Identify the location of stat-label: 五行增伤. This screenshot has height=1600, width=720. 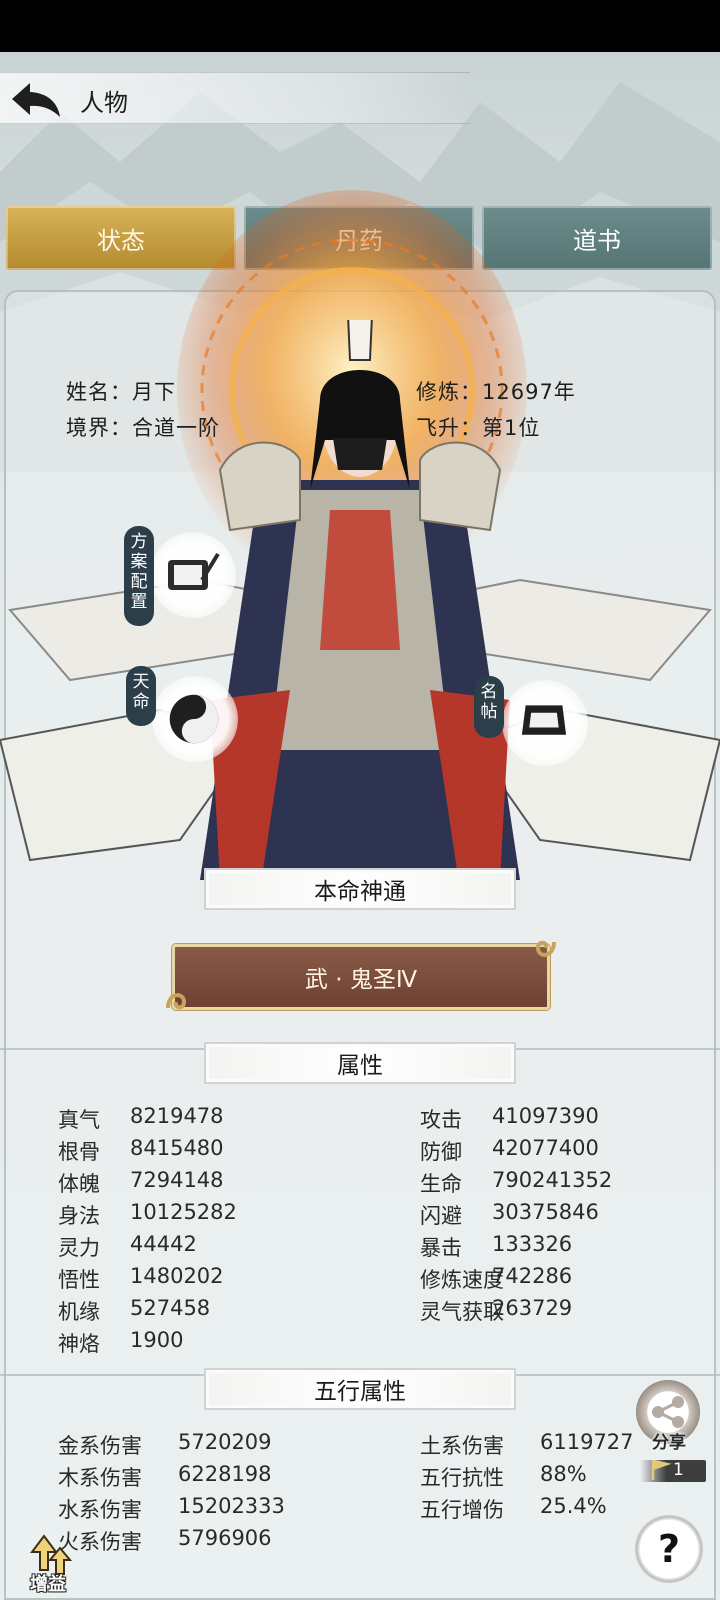
(462, 1510).